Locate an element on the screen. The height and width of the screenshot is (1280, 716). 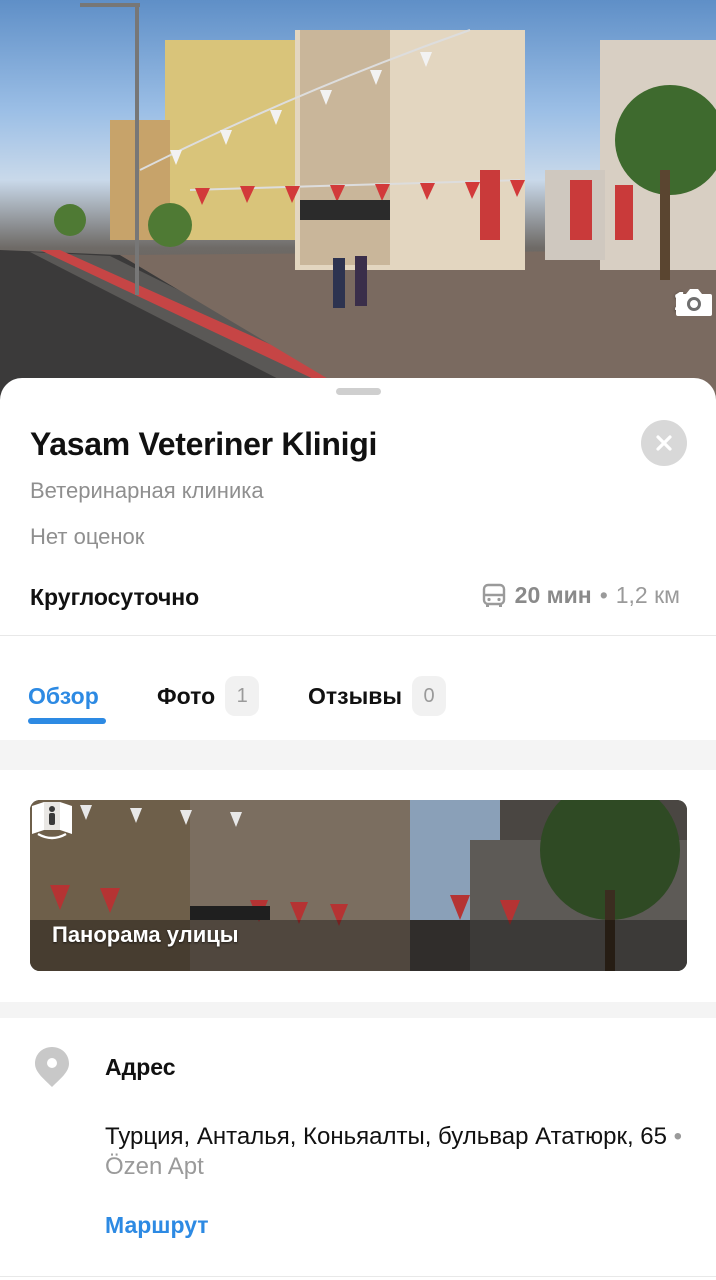
camera-icon is located at coordinates (693, 302).